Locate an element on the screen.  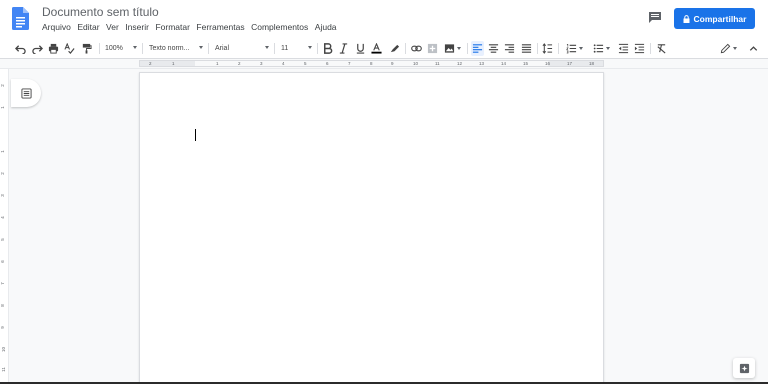
outline-icon is located at coordinates (26, 93).